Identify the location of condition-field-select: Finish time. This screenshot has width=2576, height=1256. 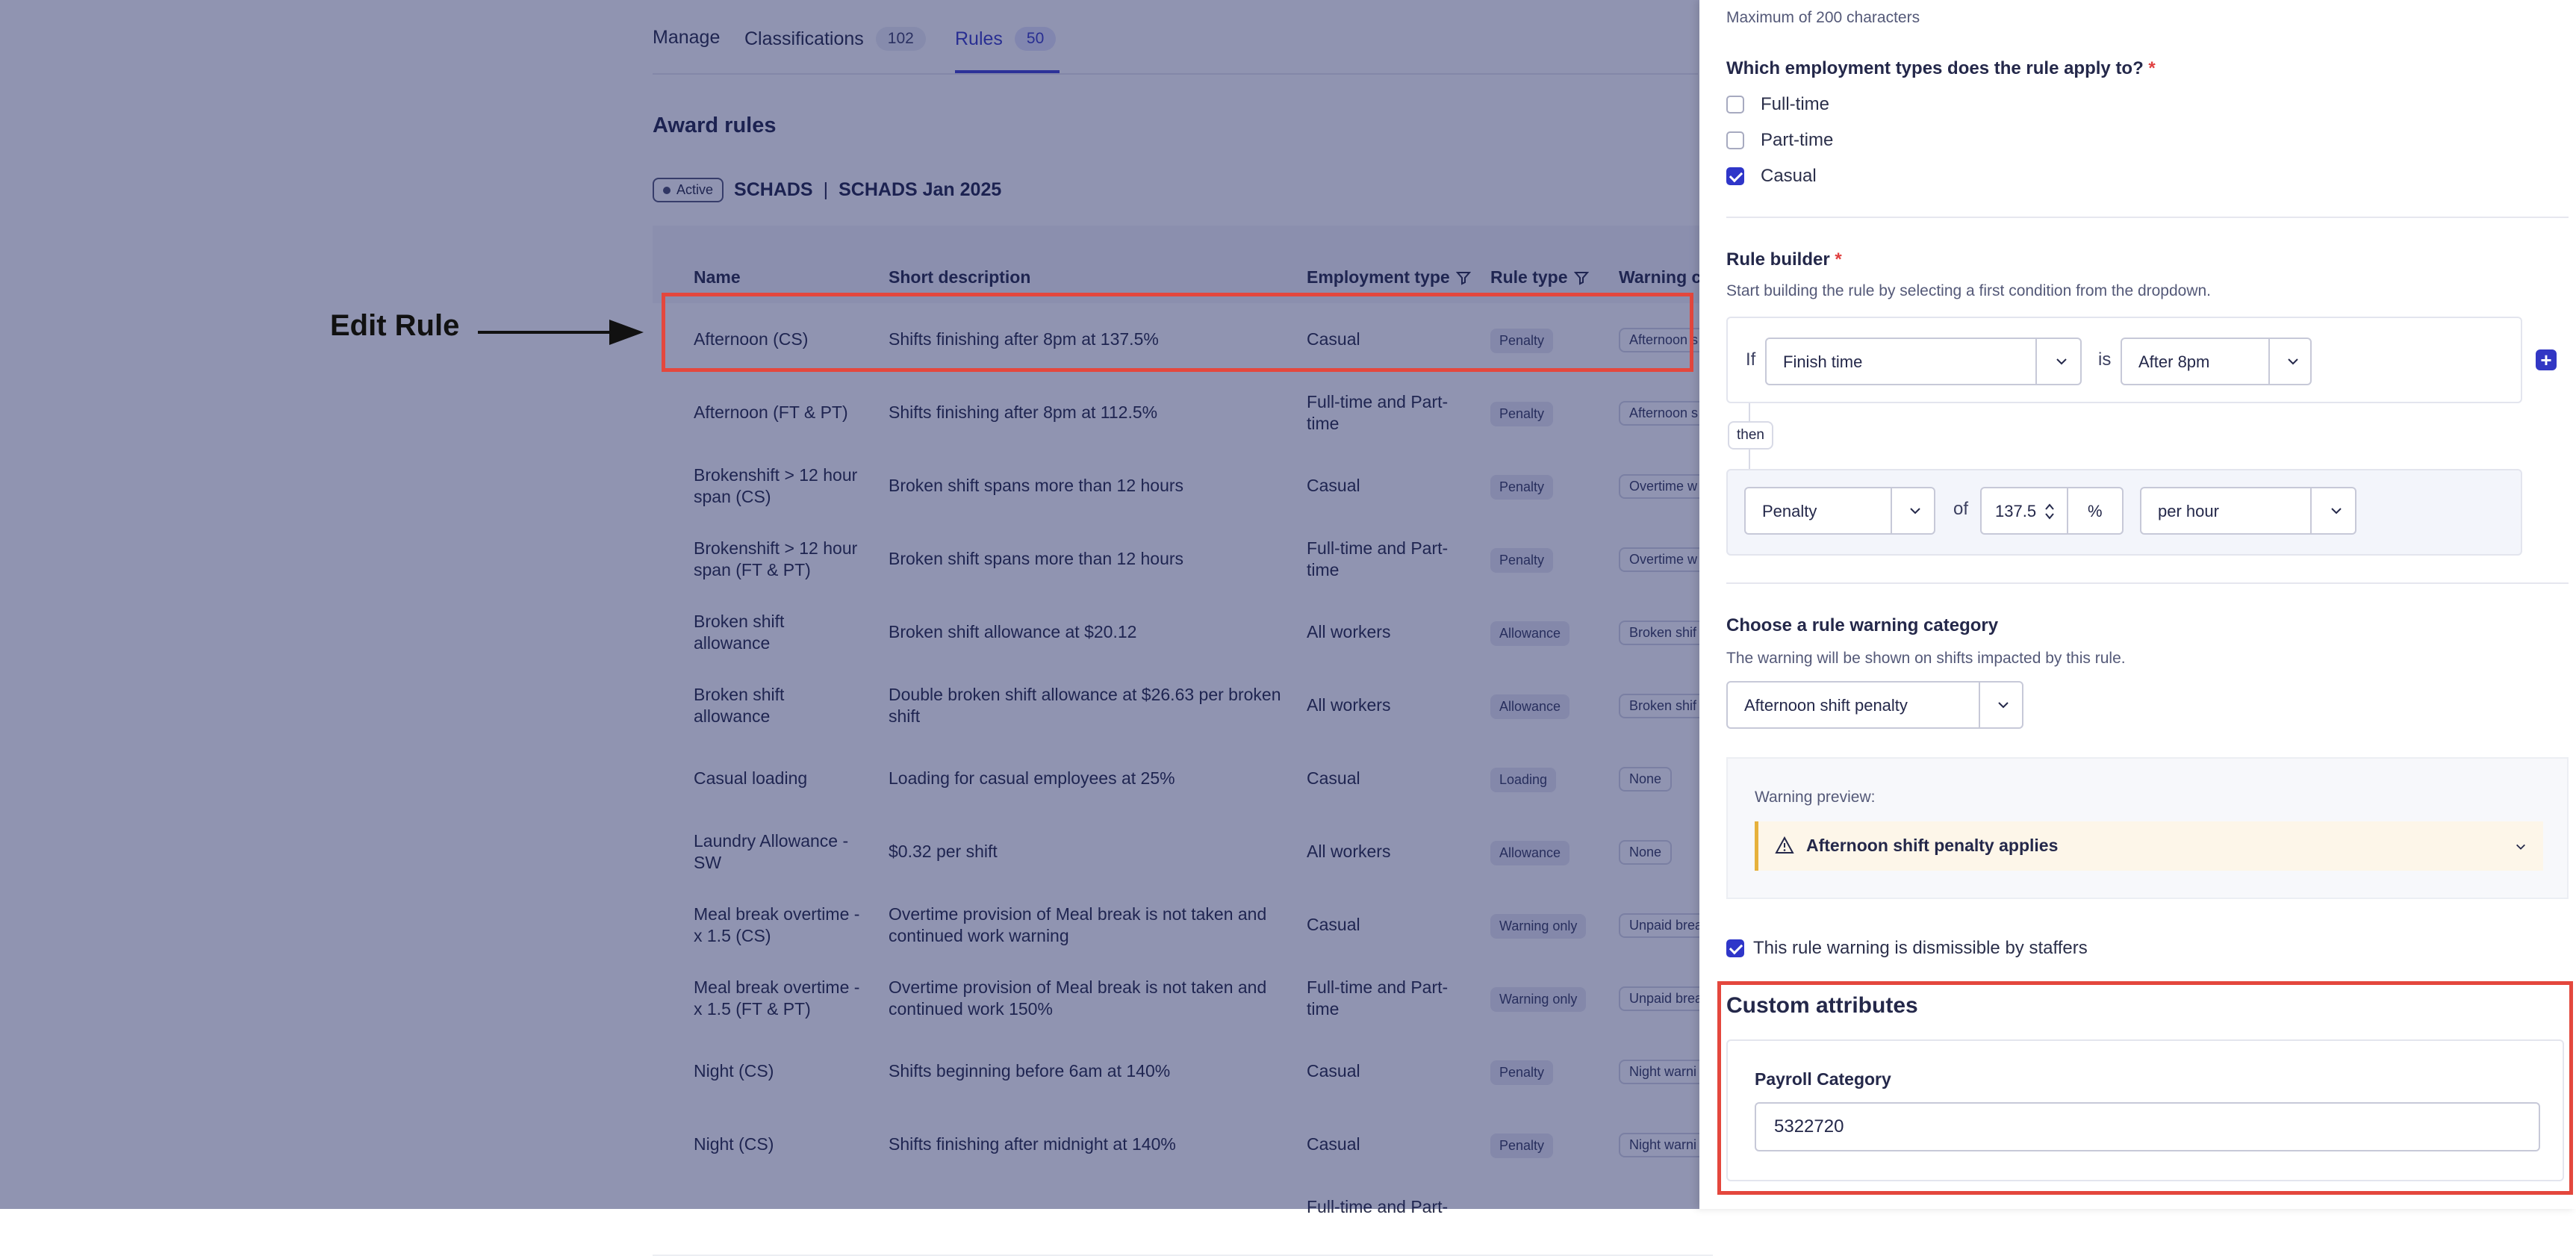
(1923, 361).